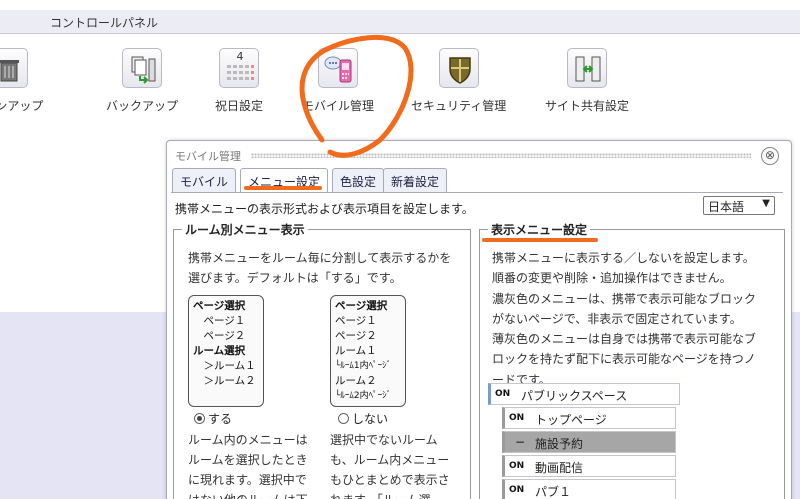 The width and height of the screenshot is (800, 499). Describe the element at coordinates (540, 240) in the screenshot. I see `annotation-underline-display-menu` at that location.